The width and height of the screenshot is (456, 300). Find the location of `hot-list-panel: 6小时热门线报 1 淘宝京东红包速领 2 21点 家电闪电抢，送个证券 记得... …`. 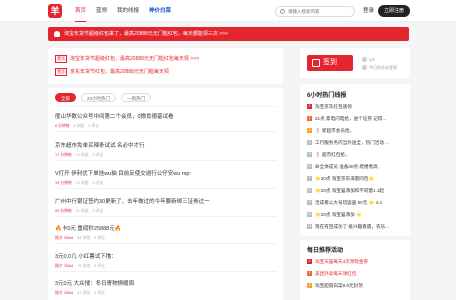

hot-list-panel: 6小时热门线报 1 淘宝京东红包速领 2 21点 家电闪电抢，送个证券 记得... … is located at coordinates (355, 160).